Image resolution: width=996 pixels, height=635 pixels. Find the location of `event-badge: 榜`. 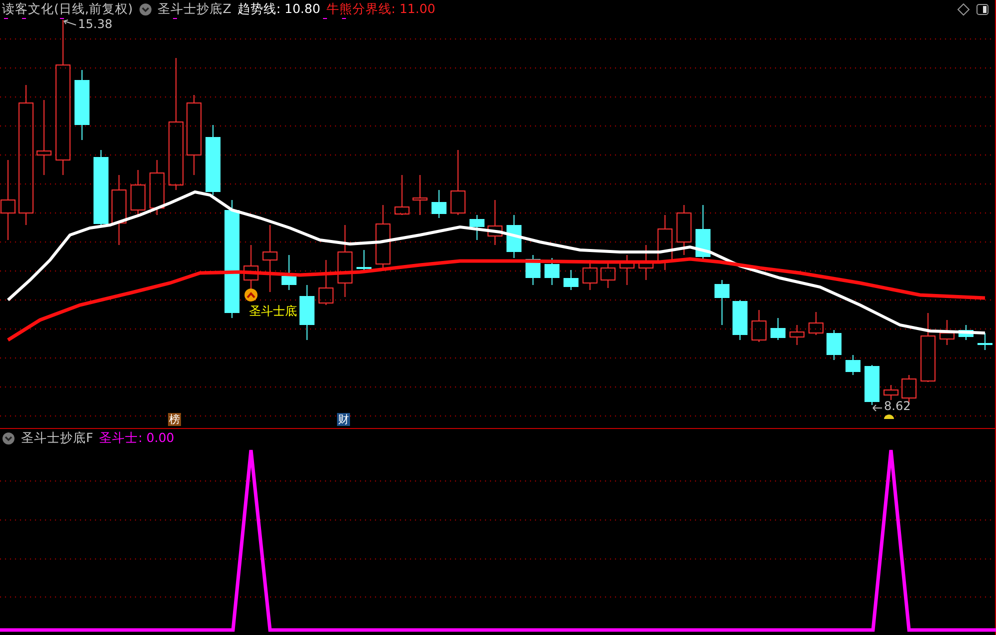

event-badge: 榜 is located at coordinates (174, 419).